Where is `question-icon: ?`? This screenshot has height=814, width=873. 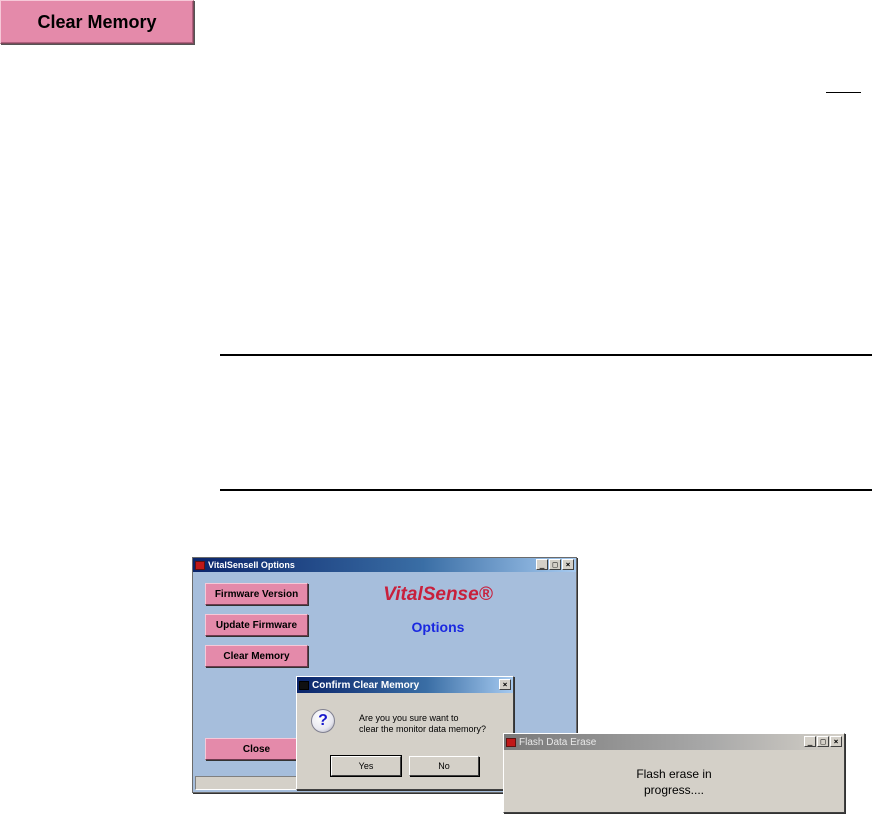
question-icon: ? is located at coordinates (323, 721).